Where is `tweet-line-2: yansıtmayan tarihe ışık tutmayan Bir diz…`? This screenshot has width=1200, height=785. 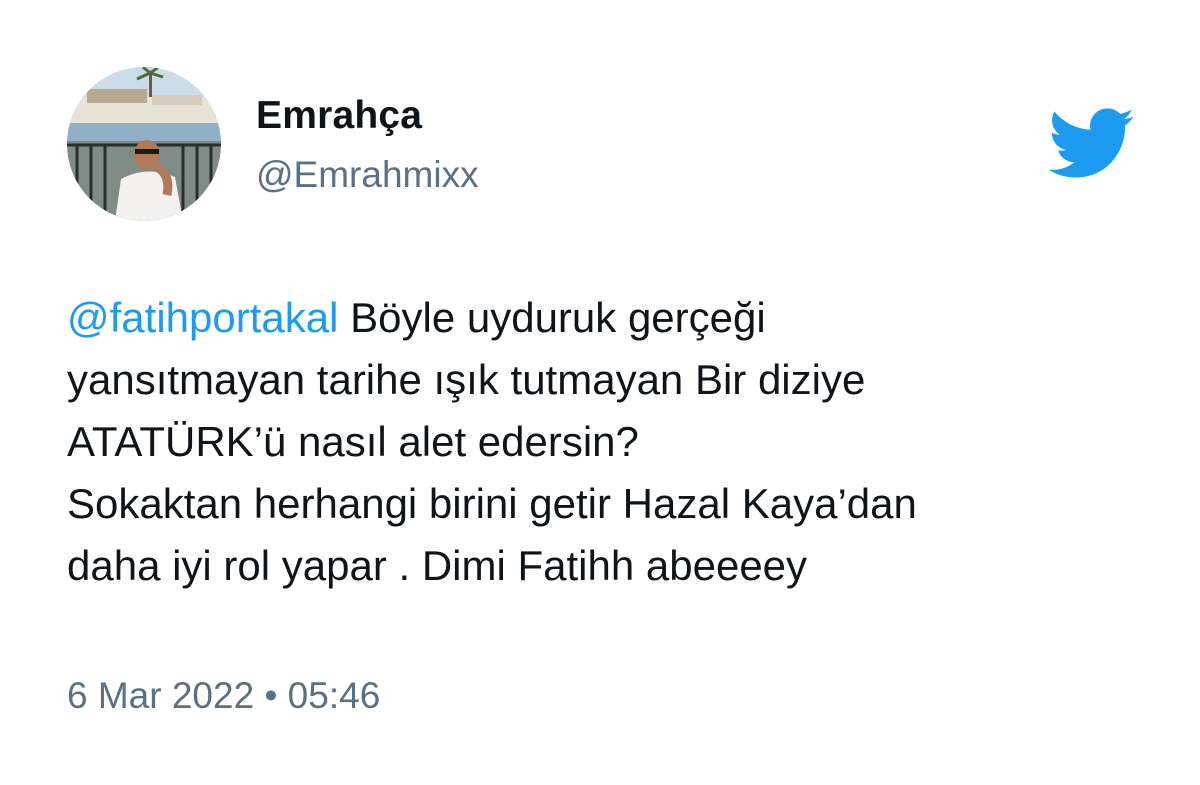
tweet-line-2: yansıtmayan tarihe ışık tutmayan Bir diz… is located at coordinates (466, 379).